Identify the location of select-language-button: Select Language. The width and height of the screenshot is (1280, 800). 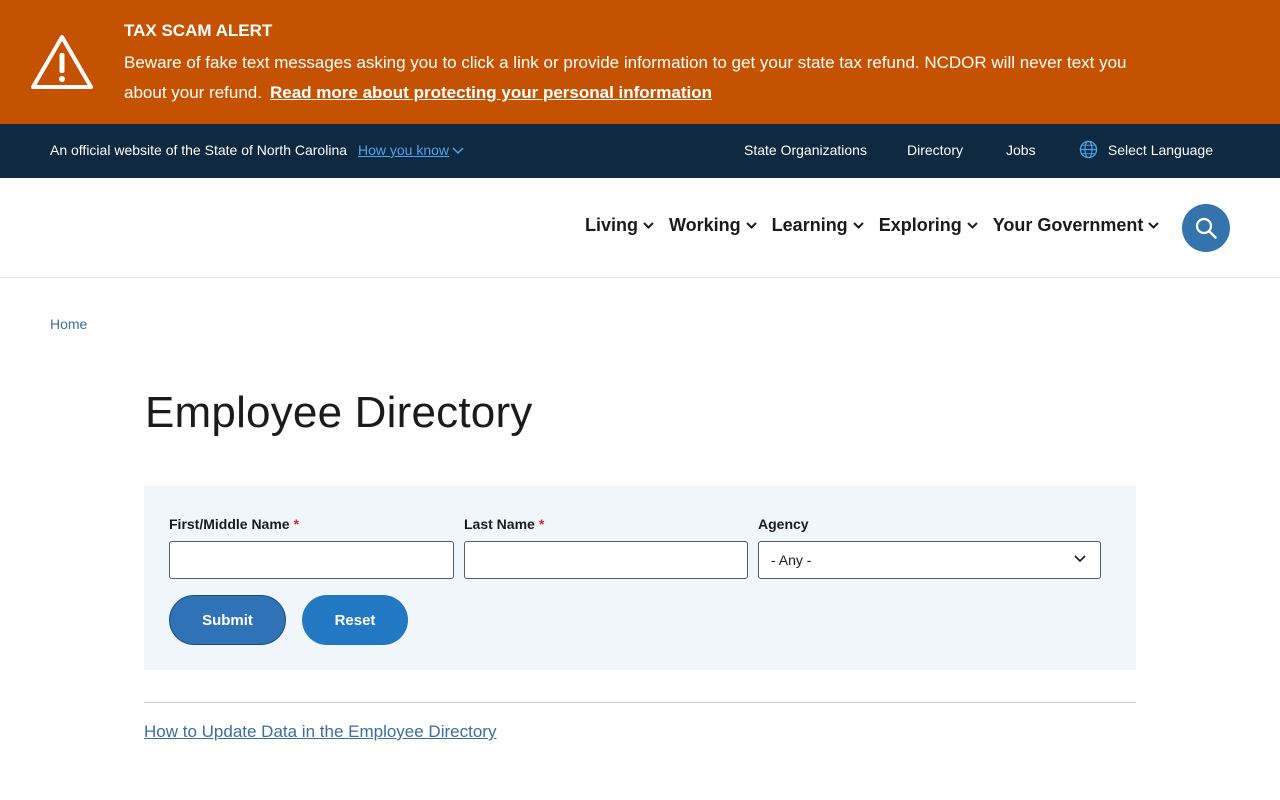
(1146, 149).